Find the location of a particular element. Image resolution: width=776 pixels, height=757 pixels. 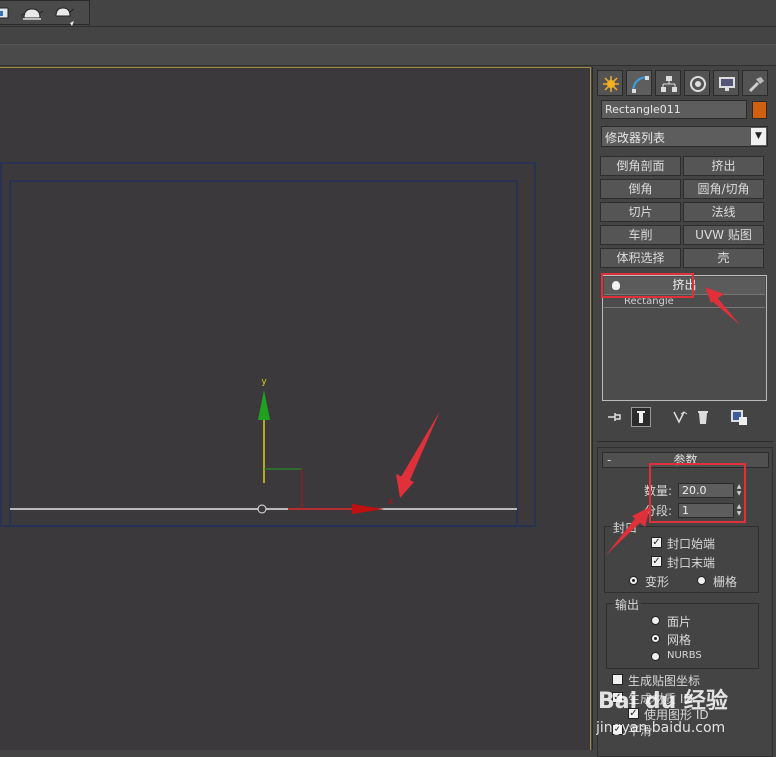

output-group: 输出 面片 网格 NURBS is located at coordinates (682, 632).